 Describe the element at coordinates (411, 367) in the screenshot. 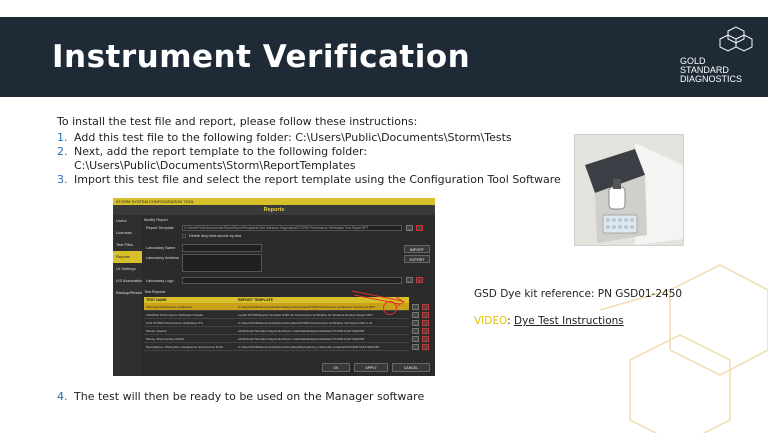

I see `cancel-button: CANCEL` at that location.